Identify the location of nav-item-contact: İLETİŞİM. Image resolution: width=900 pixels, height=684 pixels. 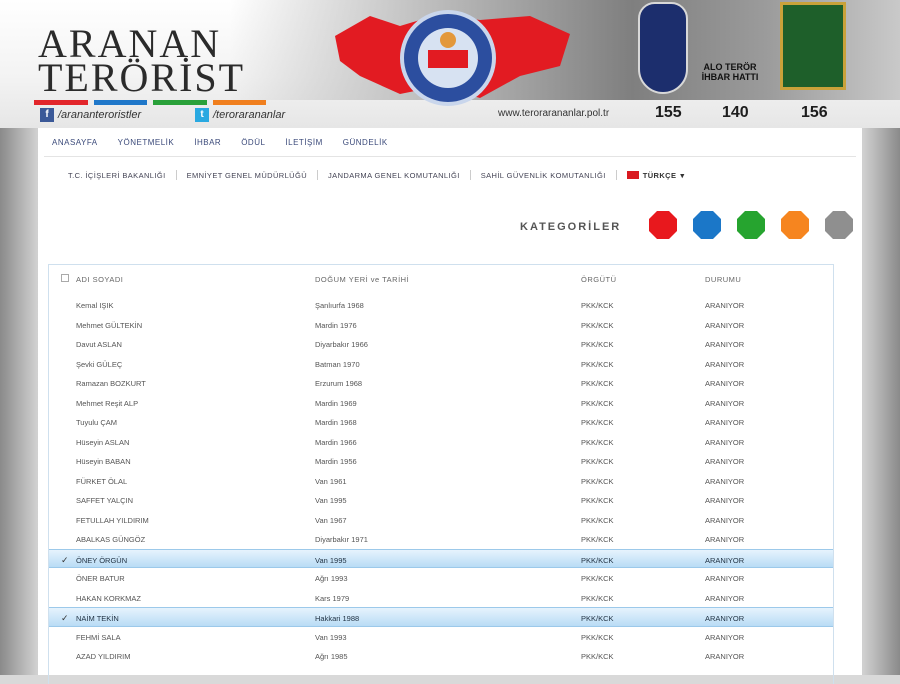
(303, 142).